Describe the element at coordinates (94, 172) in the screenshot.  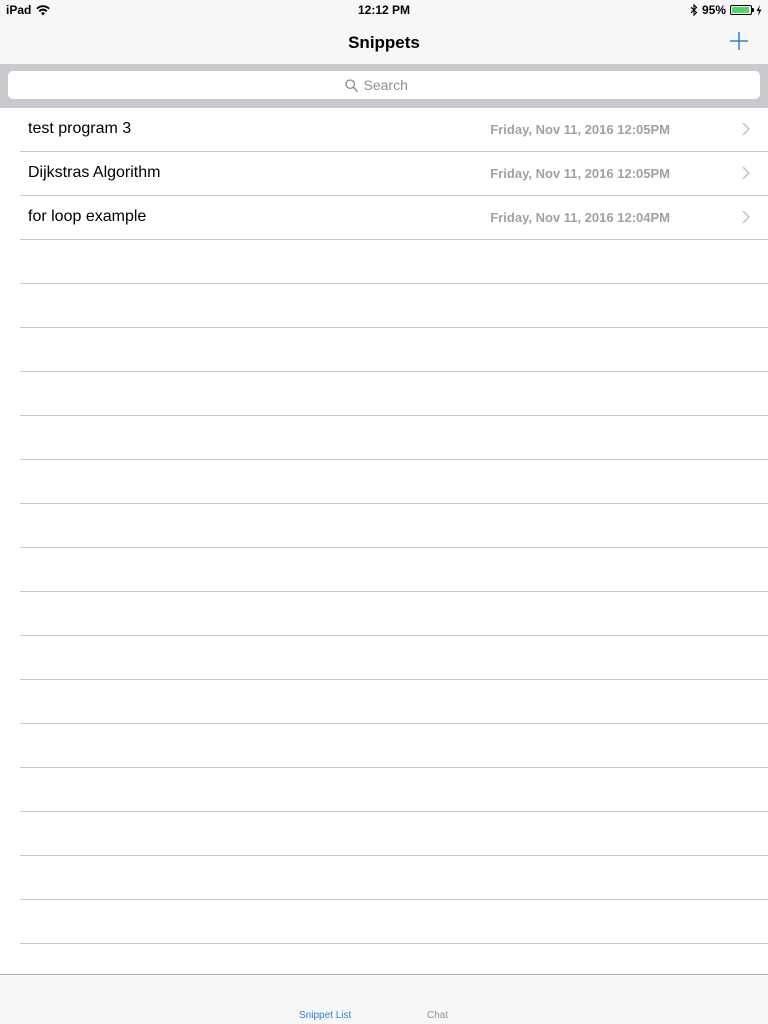
I see `snippet-title: Dijkstras Algorithm` at that location.